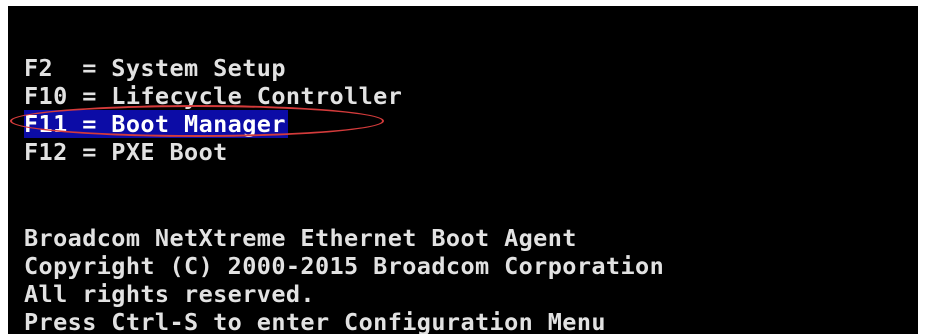 The width and height of the screenshot is (926, 334). I want to click on nic-banner-rights: All rights reserved., so click(169, 294).